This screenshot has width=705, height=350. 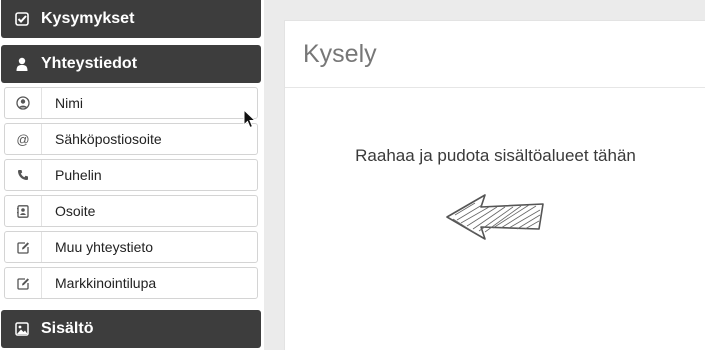 I want to click on field-item-muu-yhteystieto: Muu yhteystieto, so click(x=131, y=247).